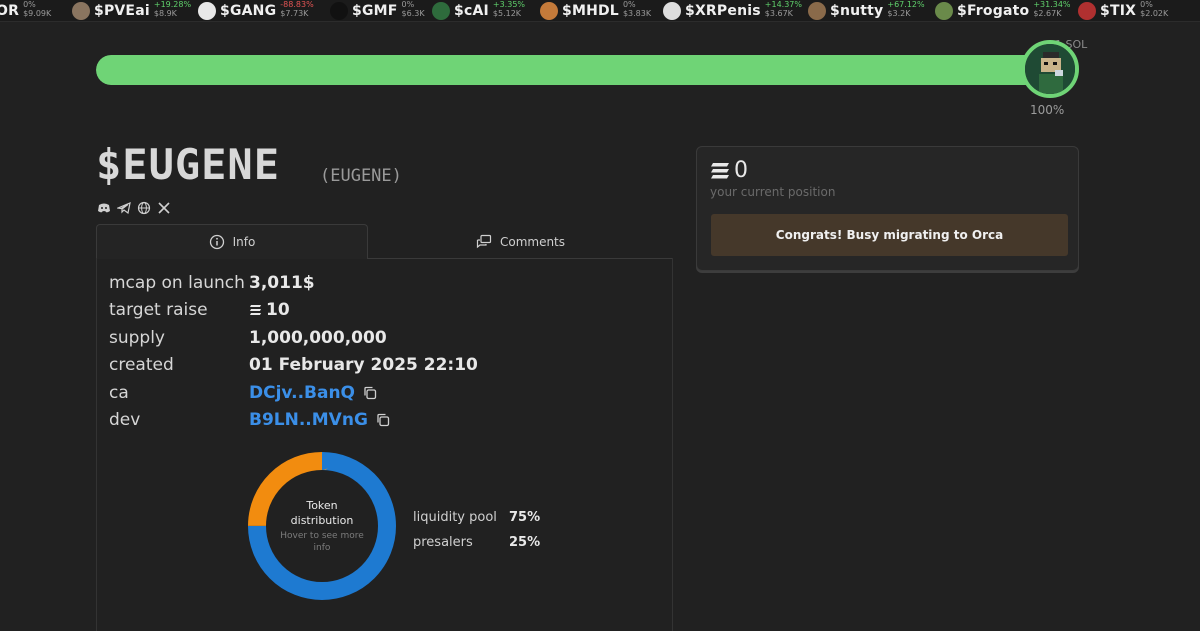 Image resolution: width=1200 pixels, height=631 pixels. I want to click on ticker-mcap: $5.12K, so click(507, 13).